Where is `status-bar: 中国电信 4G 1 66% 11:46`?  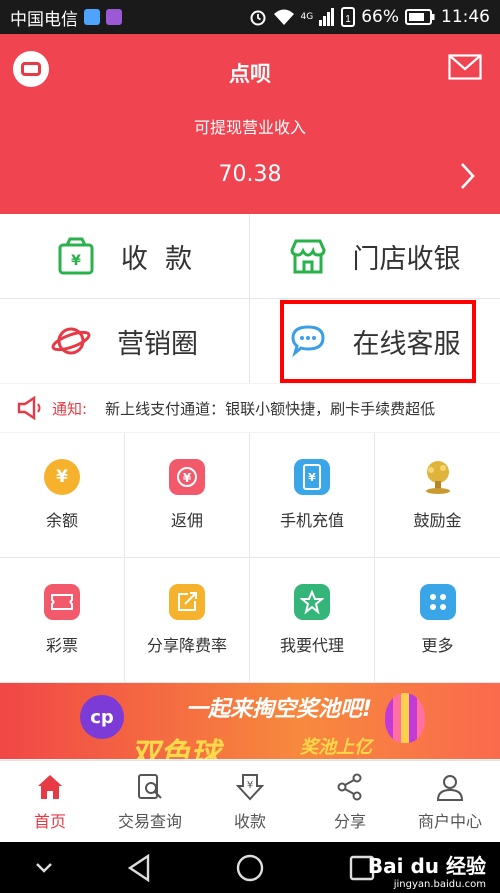 status-bar: 中国电信 4G 1 66% 11:46 is located at coordinates (250, 17).